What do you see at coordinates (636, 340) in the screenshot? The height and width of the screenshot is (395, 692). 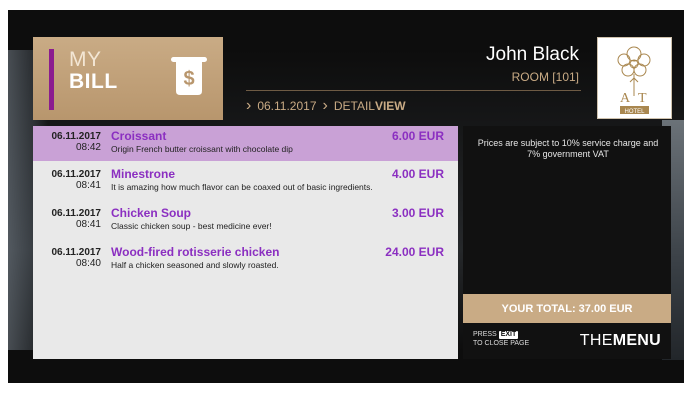 I see `brand-bold: MENU` at bounding box center [636, 340].